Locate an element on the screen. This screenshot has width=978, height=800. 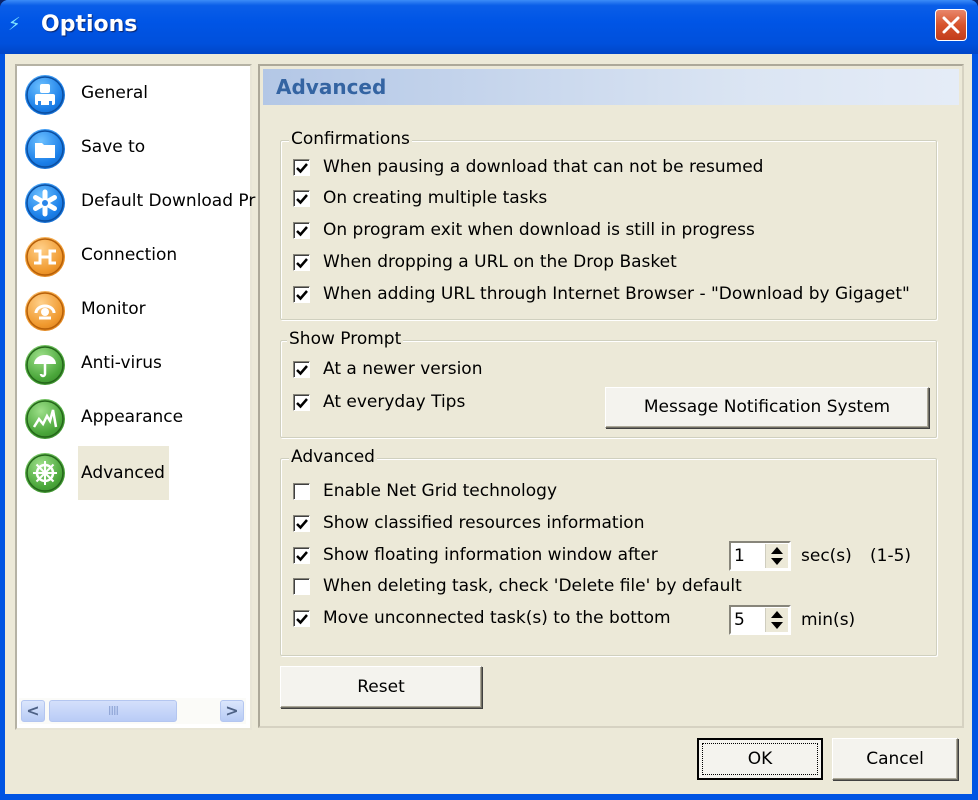
close-icon is located at coordinates (951, 25).